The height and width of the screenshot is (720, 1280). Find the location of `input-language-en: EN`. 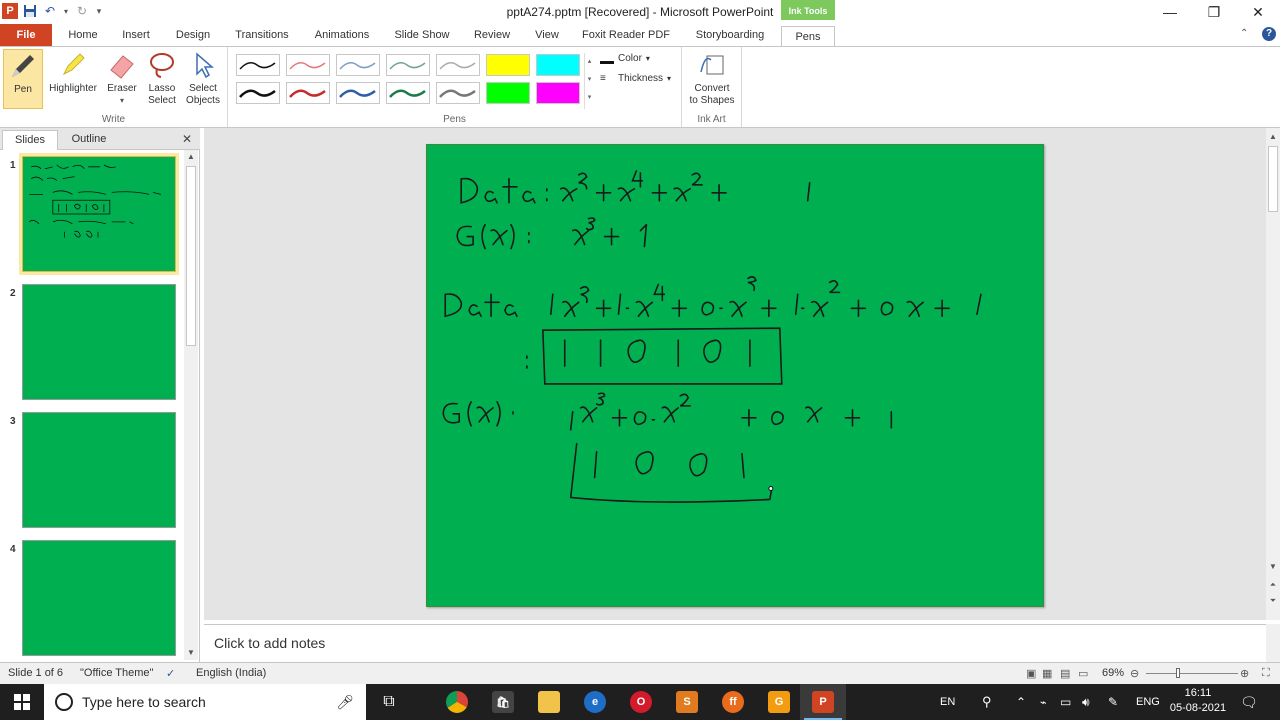

input-language-en: EN is located at coordinates (947, 702).